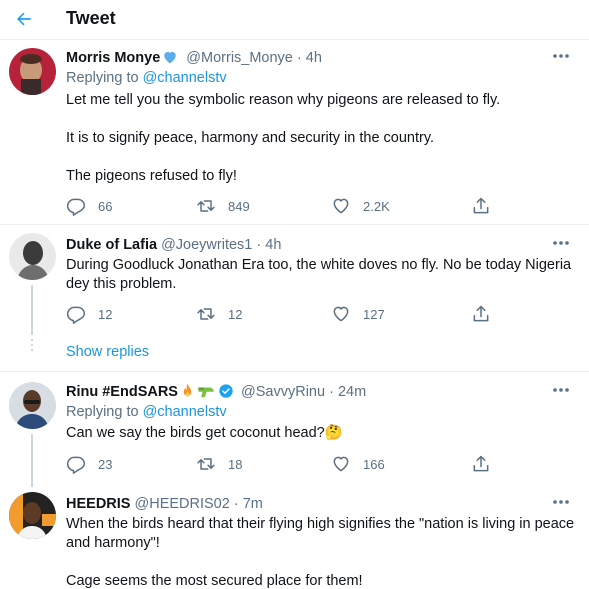 This screenshot has width=589, height=589. What do you see at coordinates (206, 392) in the screenshot?
I see `water-pistol-icon` at bounding box center [206, 392].